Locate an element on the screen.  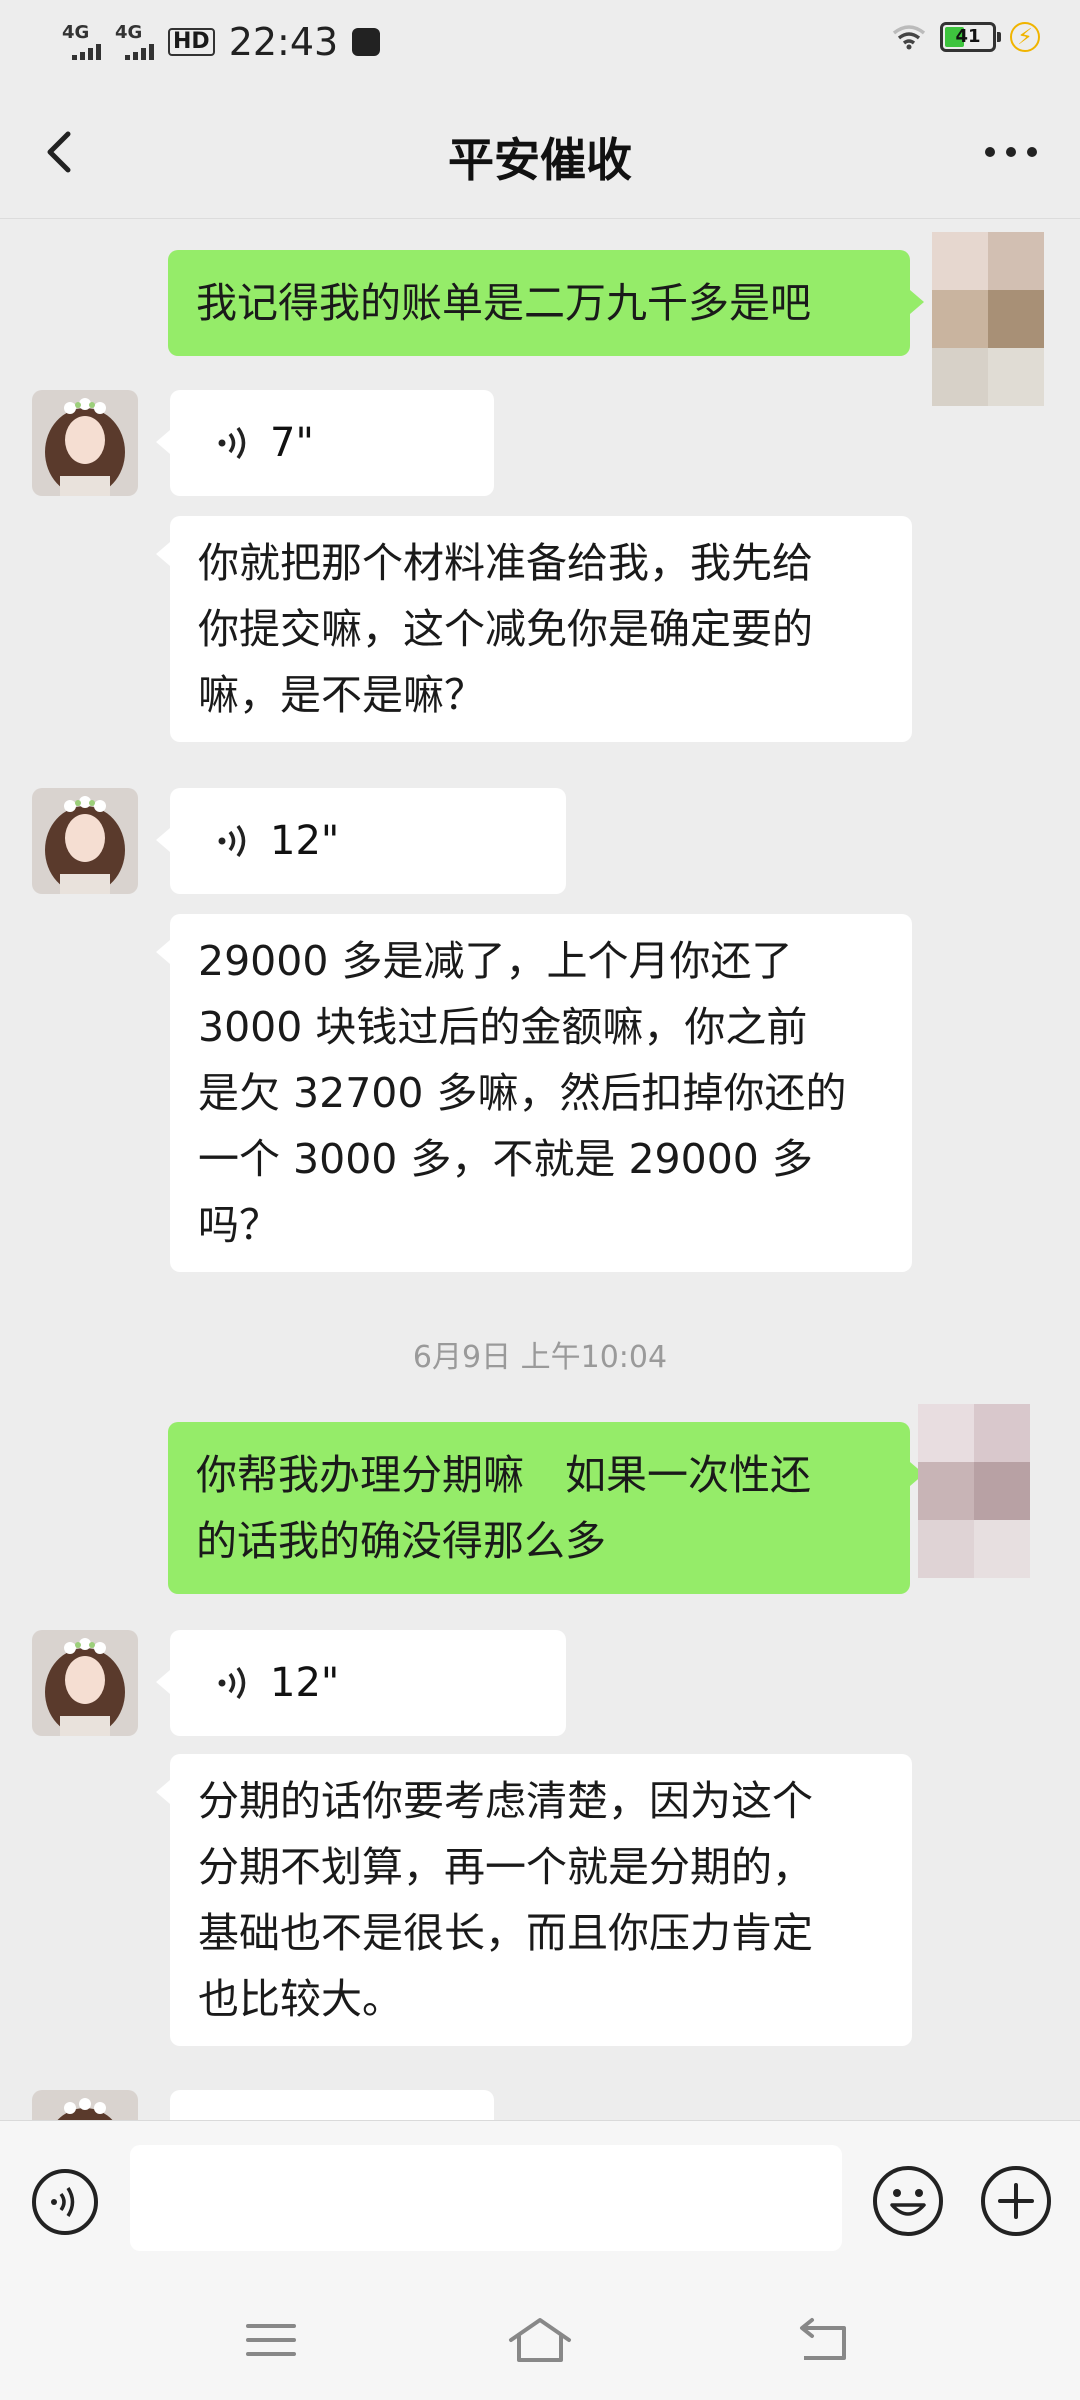
voice-message-partial is located at coordinates (332, 2105).